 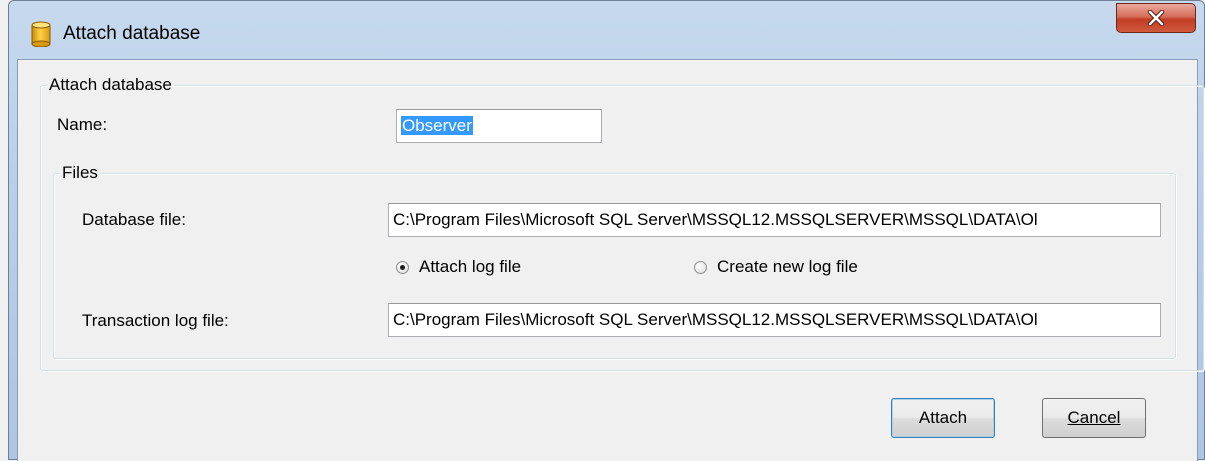 What do you see at coordinates (132, 33) in the screenshot?
I see `window-title: Attach database` at bounding box center [132, 33].